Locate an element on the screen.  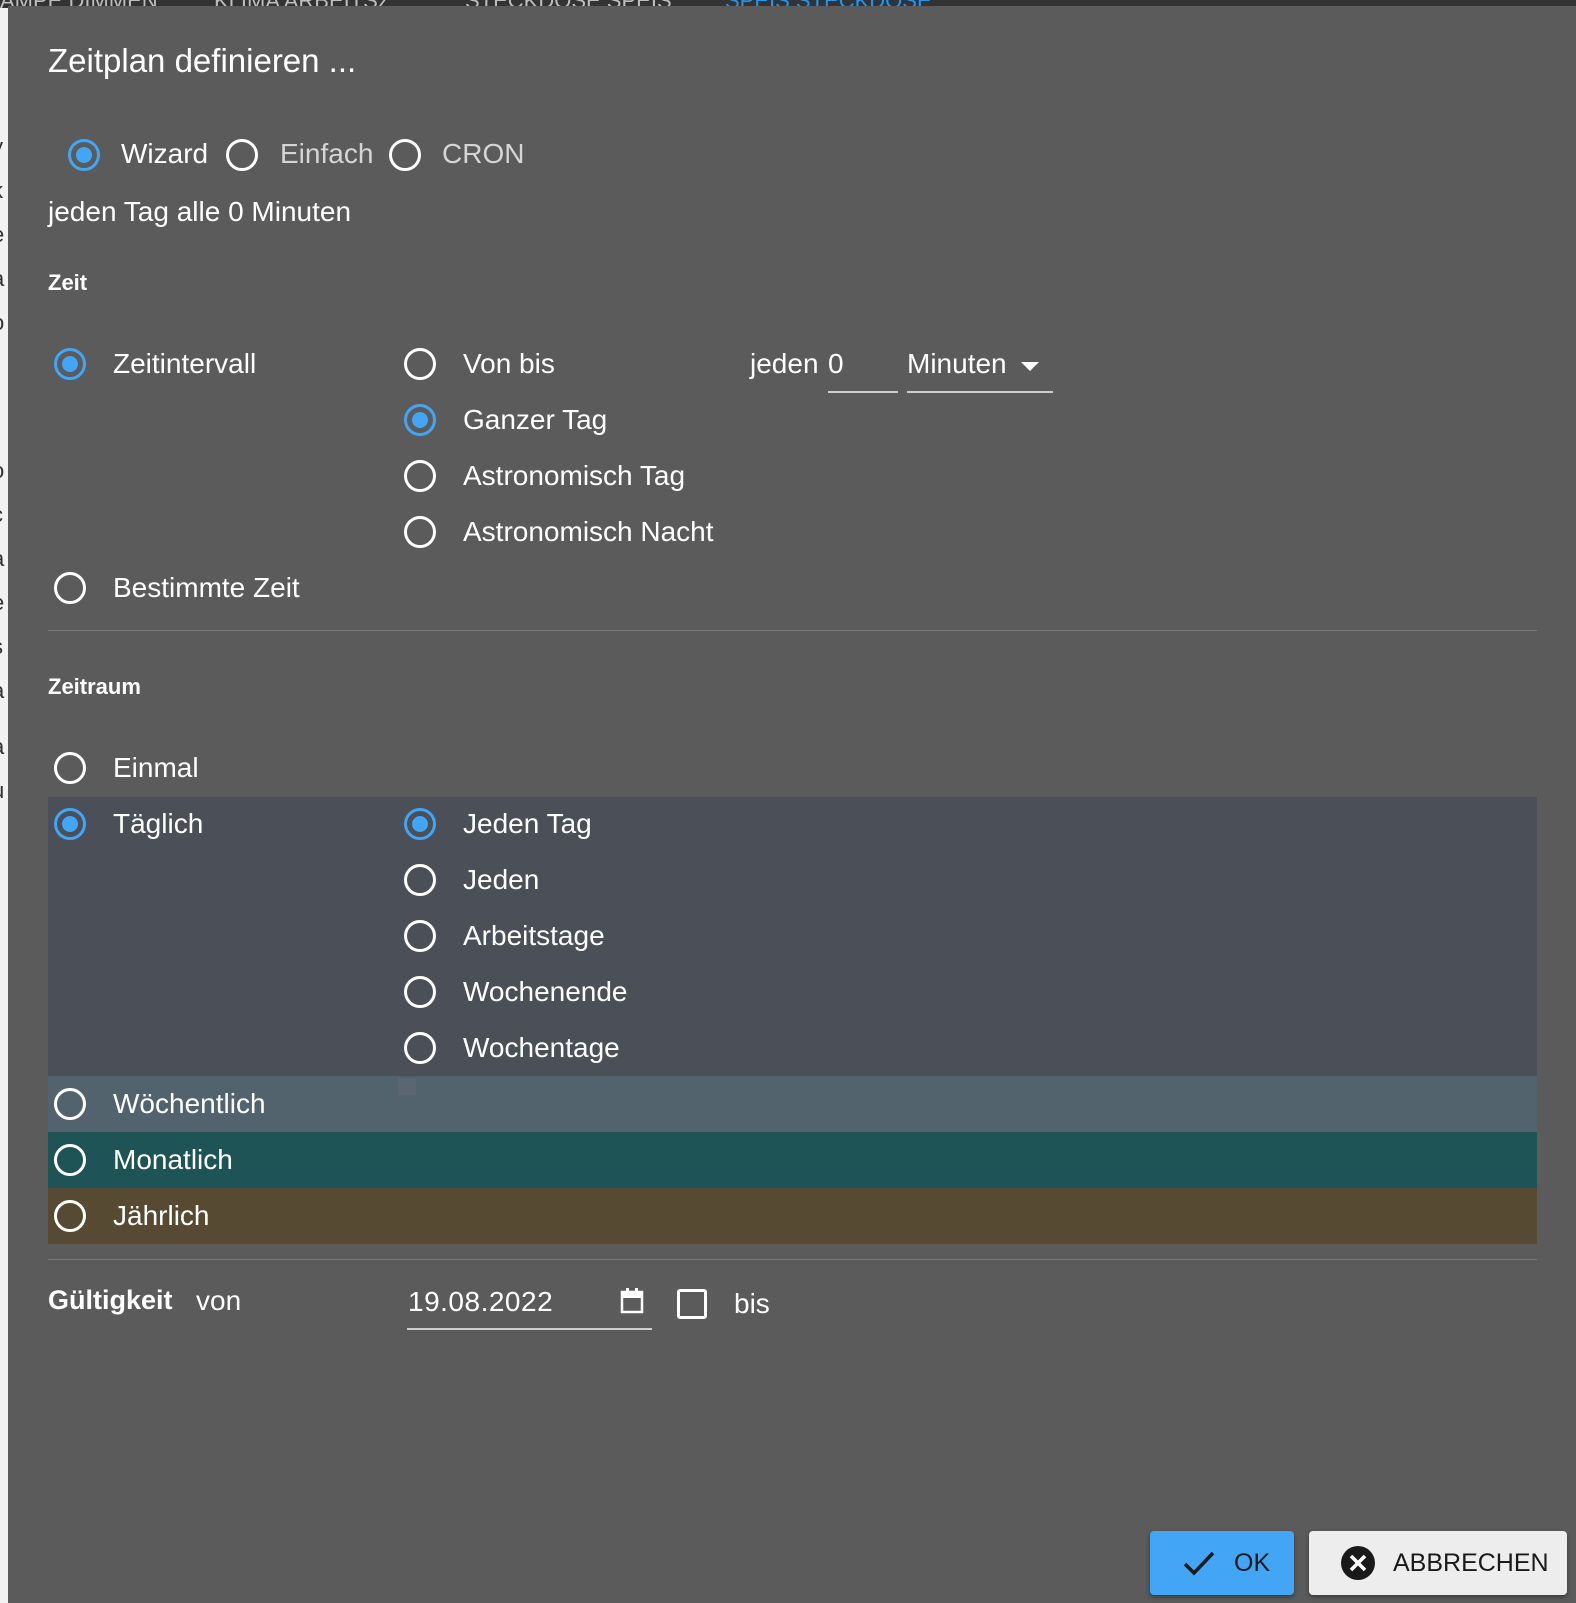
label-bestimmte-zeit: Bestimmte Zeit is located at coordinates (206, 587).